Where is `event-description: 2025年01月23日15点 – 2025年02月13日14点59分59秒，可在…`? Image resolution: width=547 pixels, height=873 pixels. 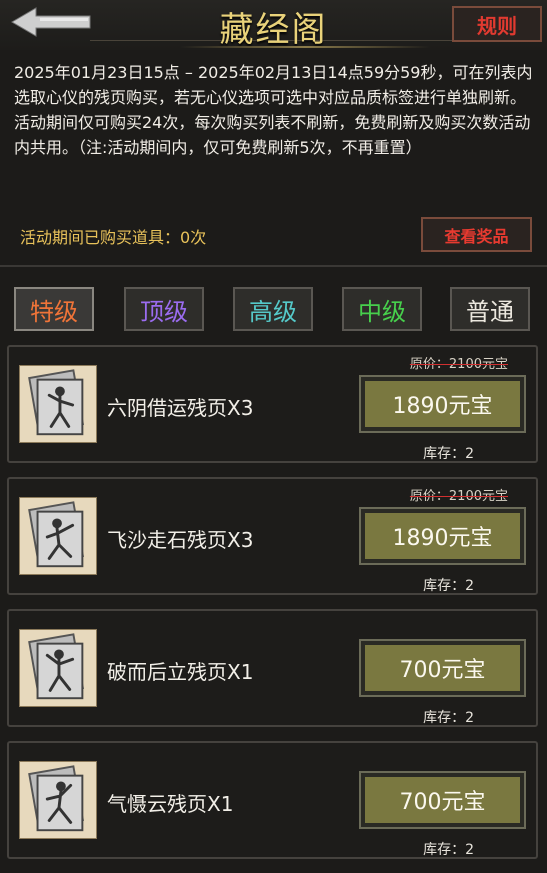 event-description: 2025年01月23日15点 – 2025年02月13日14点59分59秒，可在… is located at coordinates (273, 110).